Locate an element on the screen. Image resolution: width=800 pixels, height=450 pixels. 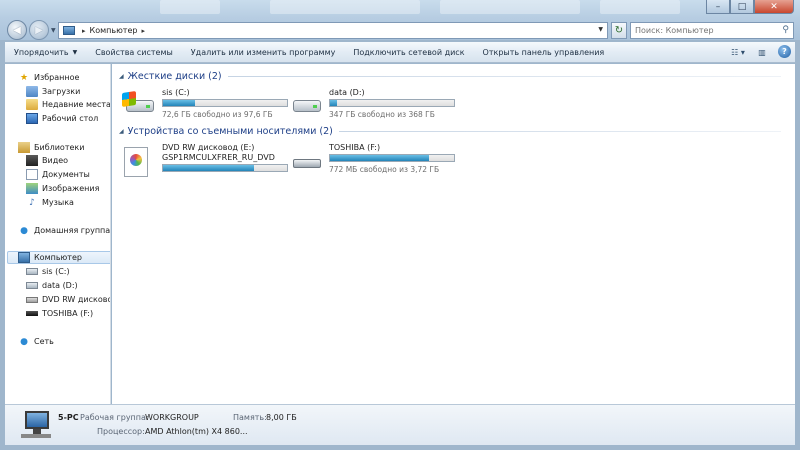
sidebar-item-video: Видео is located at coordinates (47, 160).